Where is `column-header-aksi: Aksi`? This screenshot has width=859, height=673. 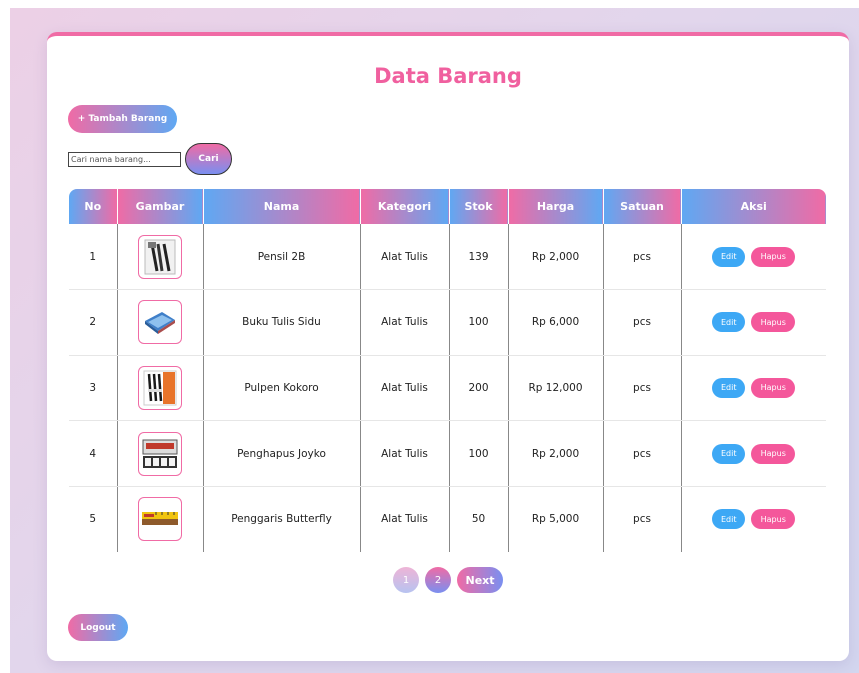 column-header-aksi: Aksi is located at coordinates (753, 206).